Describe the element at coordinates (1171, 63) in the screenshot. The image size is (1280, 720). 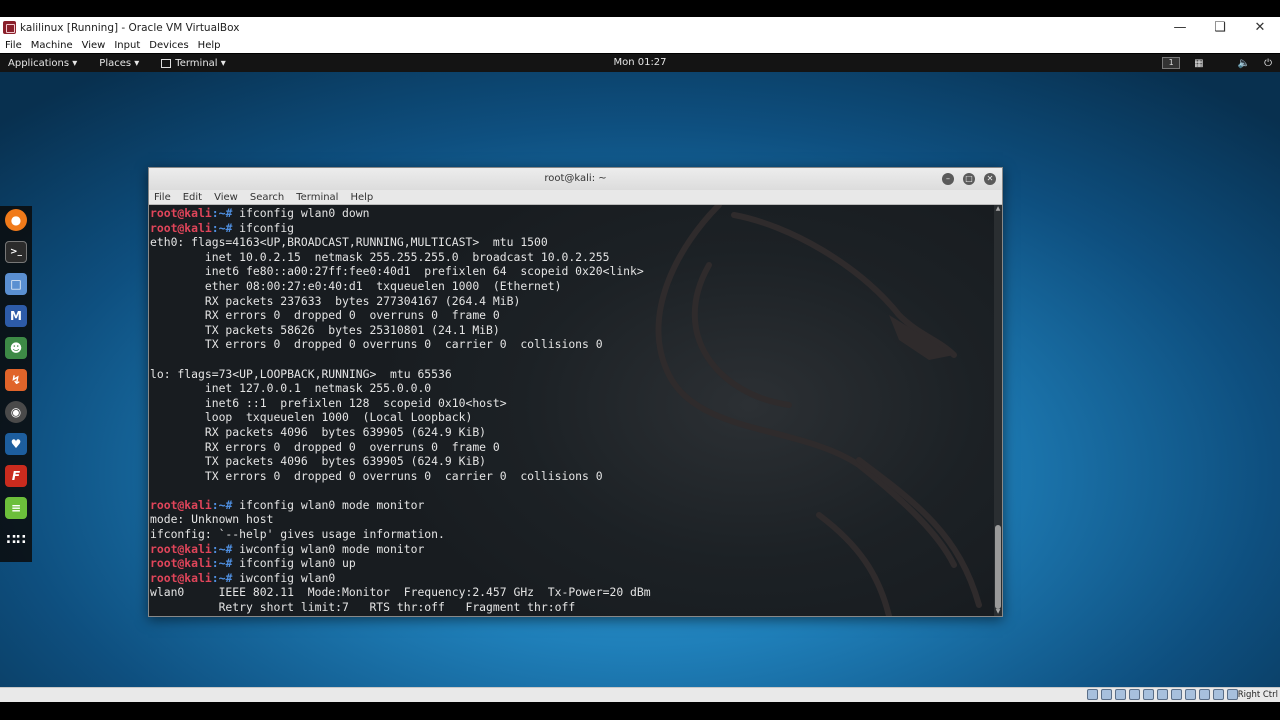
I see `workspace-indicator: 1` at that location.